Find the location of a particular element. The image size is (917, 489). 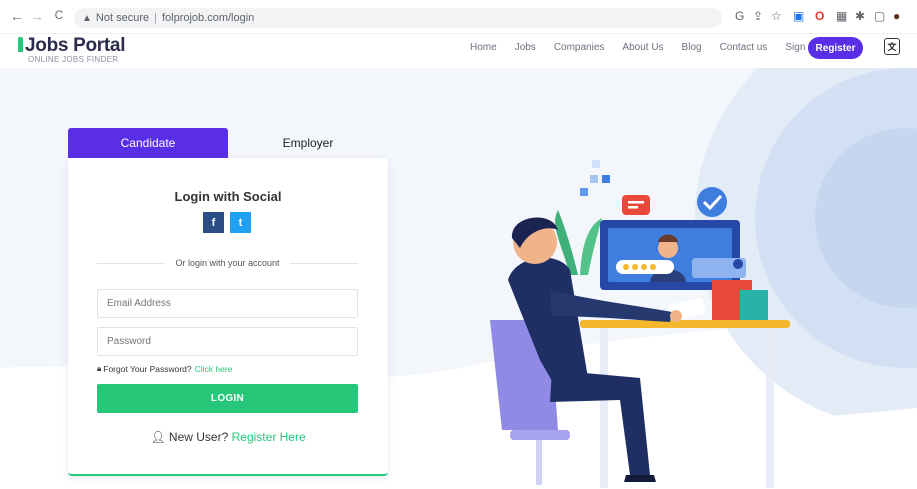

reload-icon: C is located at coordinates (59, 15).